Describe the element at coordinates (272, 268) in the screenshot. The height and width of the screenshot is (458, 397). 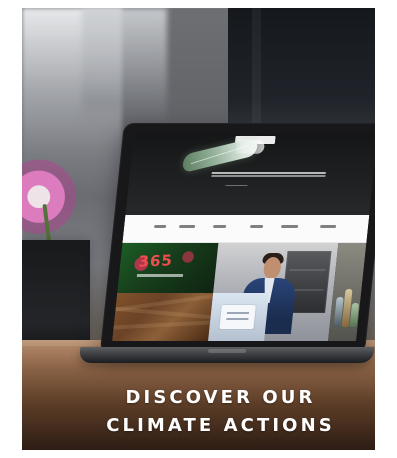
I see `person-head` at that location.